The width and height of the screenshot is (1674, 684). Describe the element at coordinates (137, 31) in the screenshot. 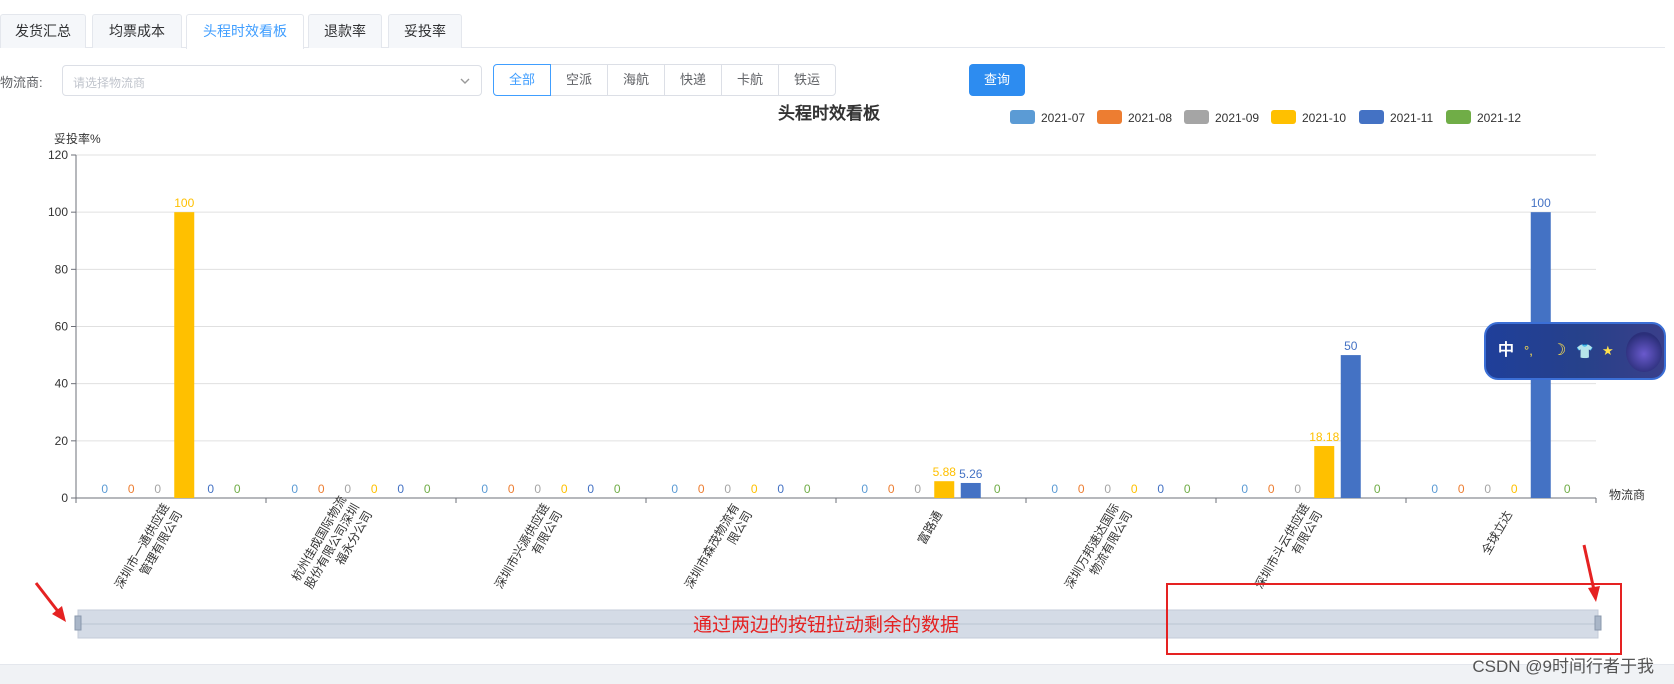

I see `tab-avg-ticket-cost: 均票成本` at that location.